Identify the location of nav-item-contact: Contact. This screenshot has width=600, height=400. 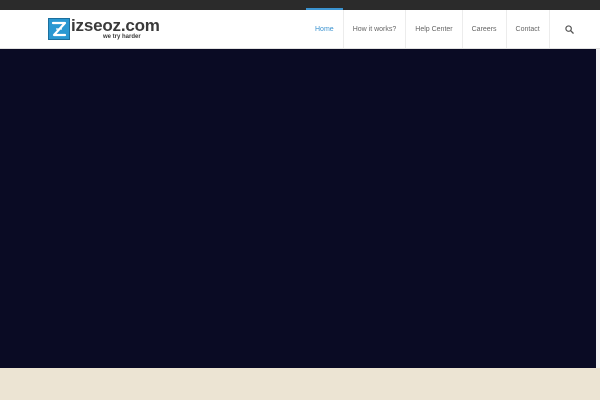
(527, 29).